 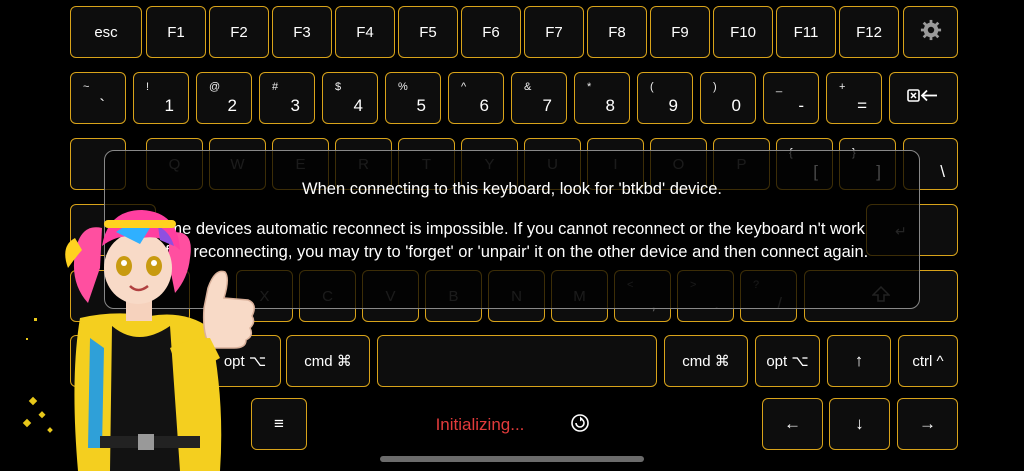 I want to click on right-option-key: opt ⌥, so click(x=787, y=361).